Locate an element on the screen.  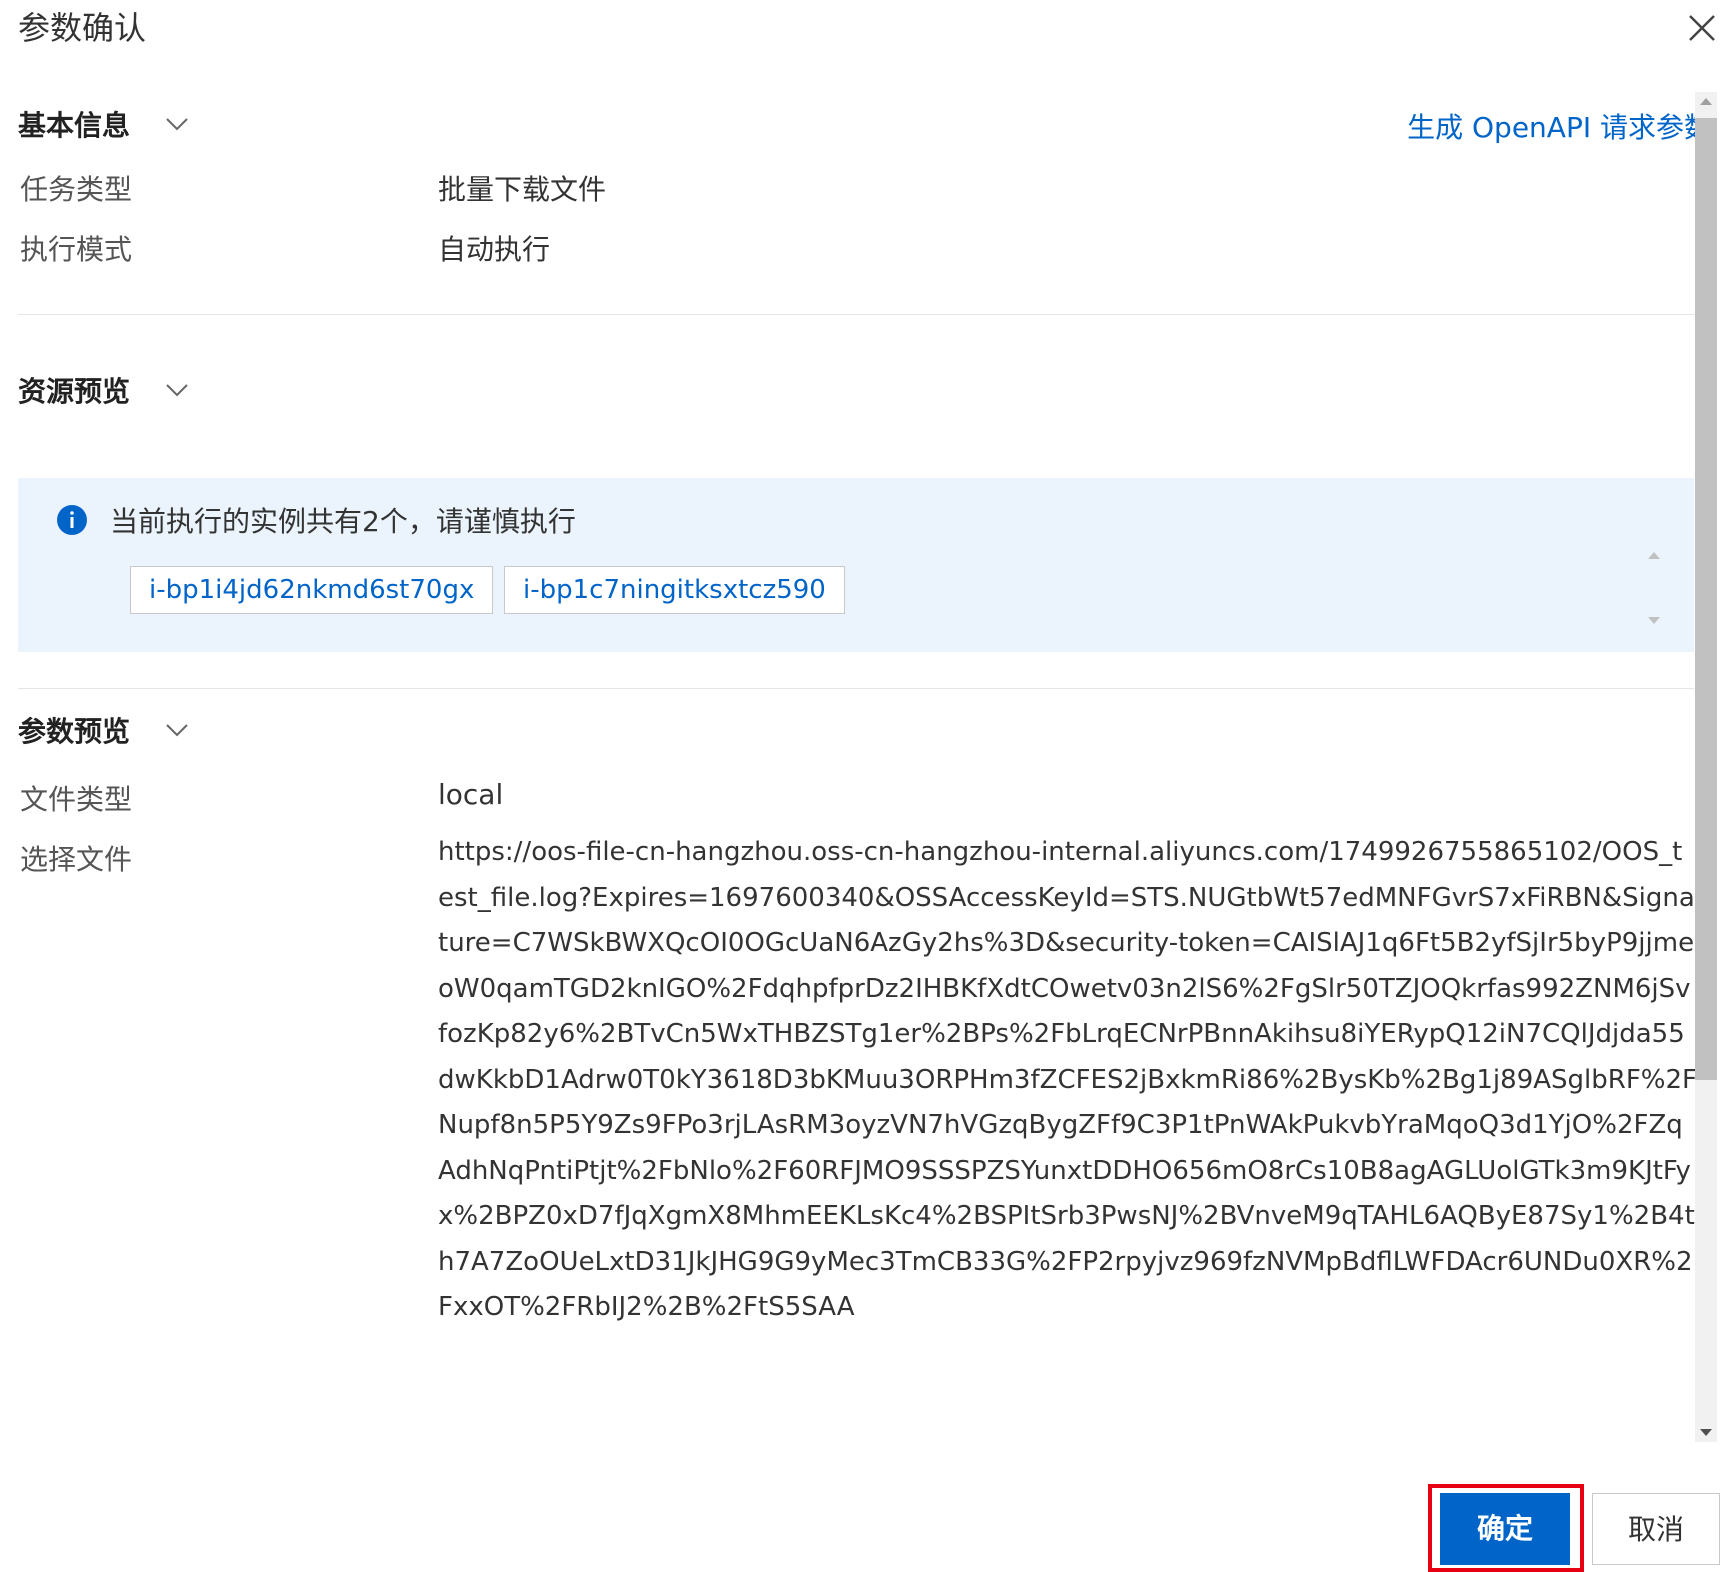
generate-openapi-link: 生成 OpenAPI 请求参数 is located at coordinates (1559, 126).